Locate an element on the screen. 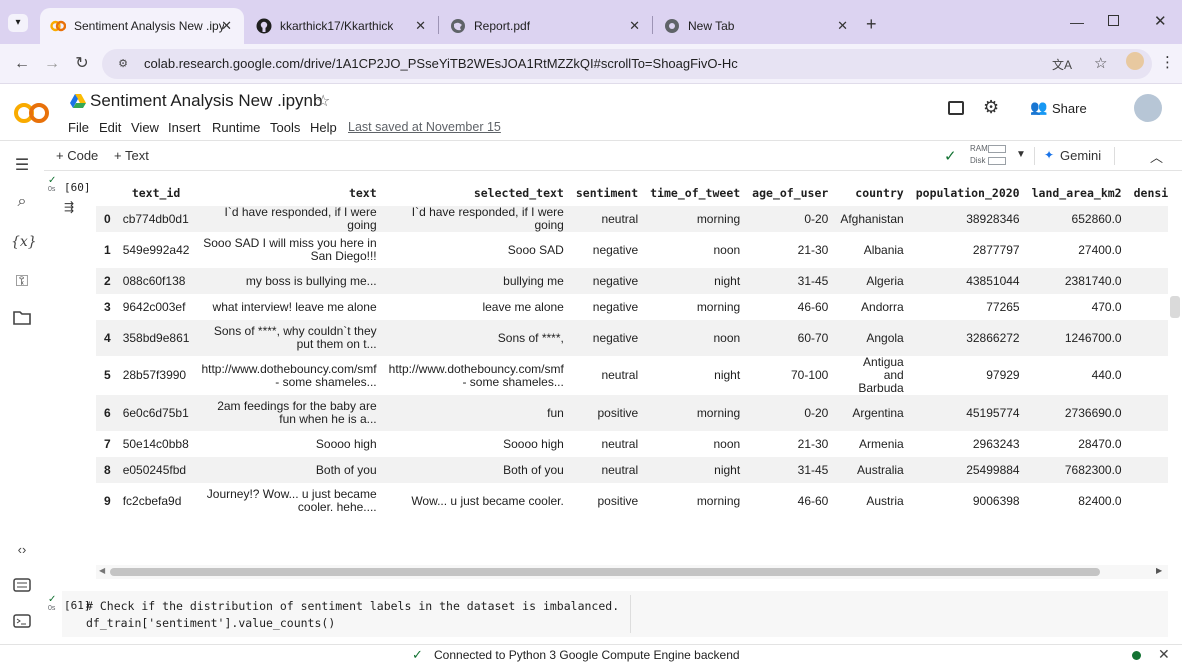 This screenshot has height=664, width=1182. gemini-button: Gemini is located at coordinates (1080, 155).